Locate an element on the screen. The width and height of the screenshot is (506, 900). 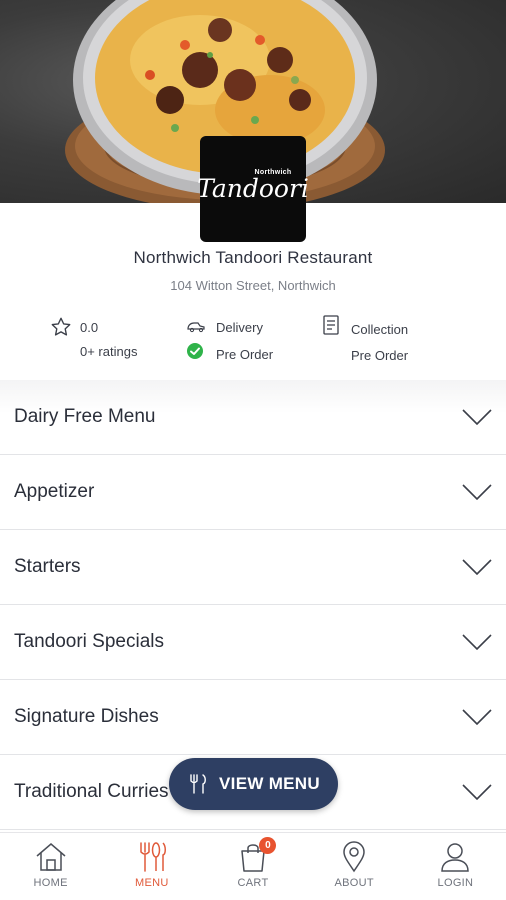
nav-about-label: ABOUT is located at coordinates (354, 883).